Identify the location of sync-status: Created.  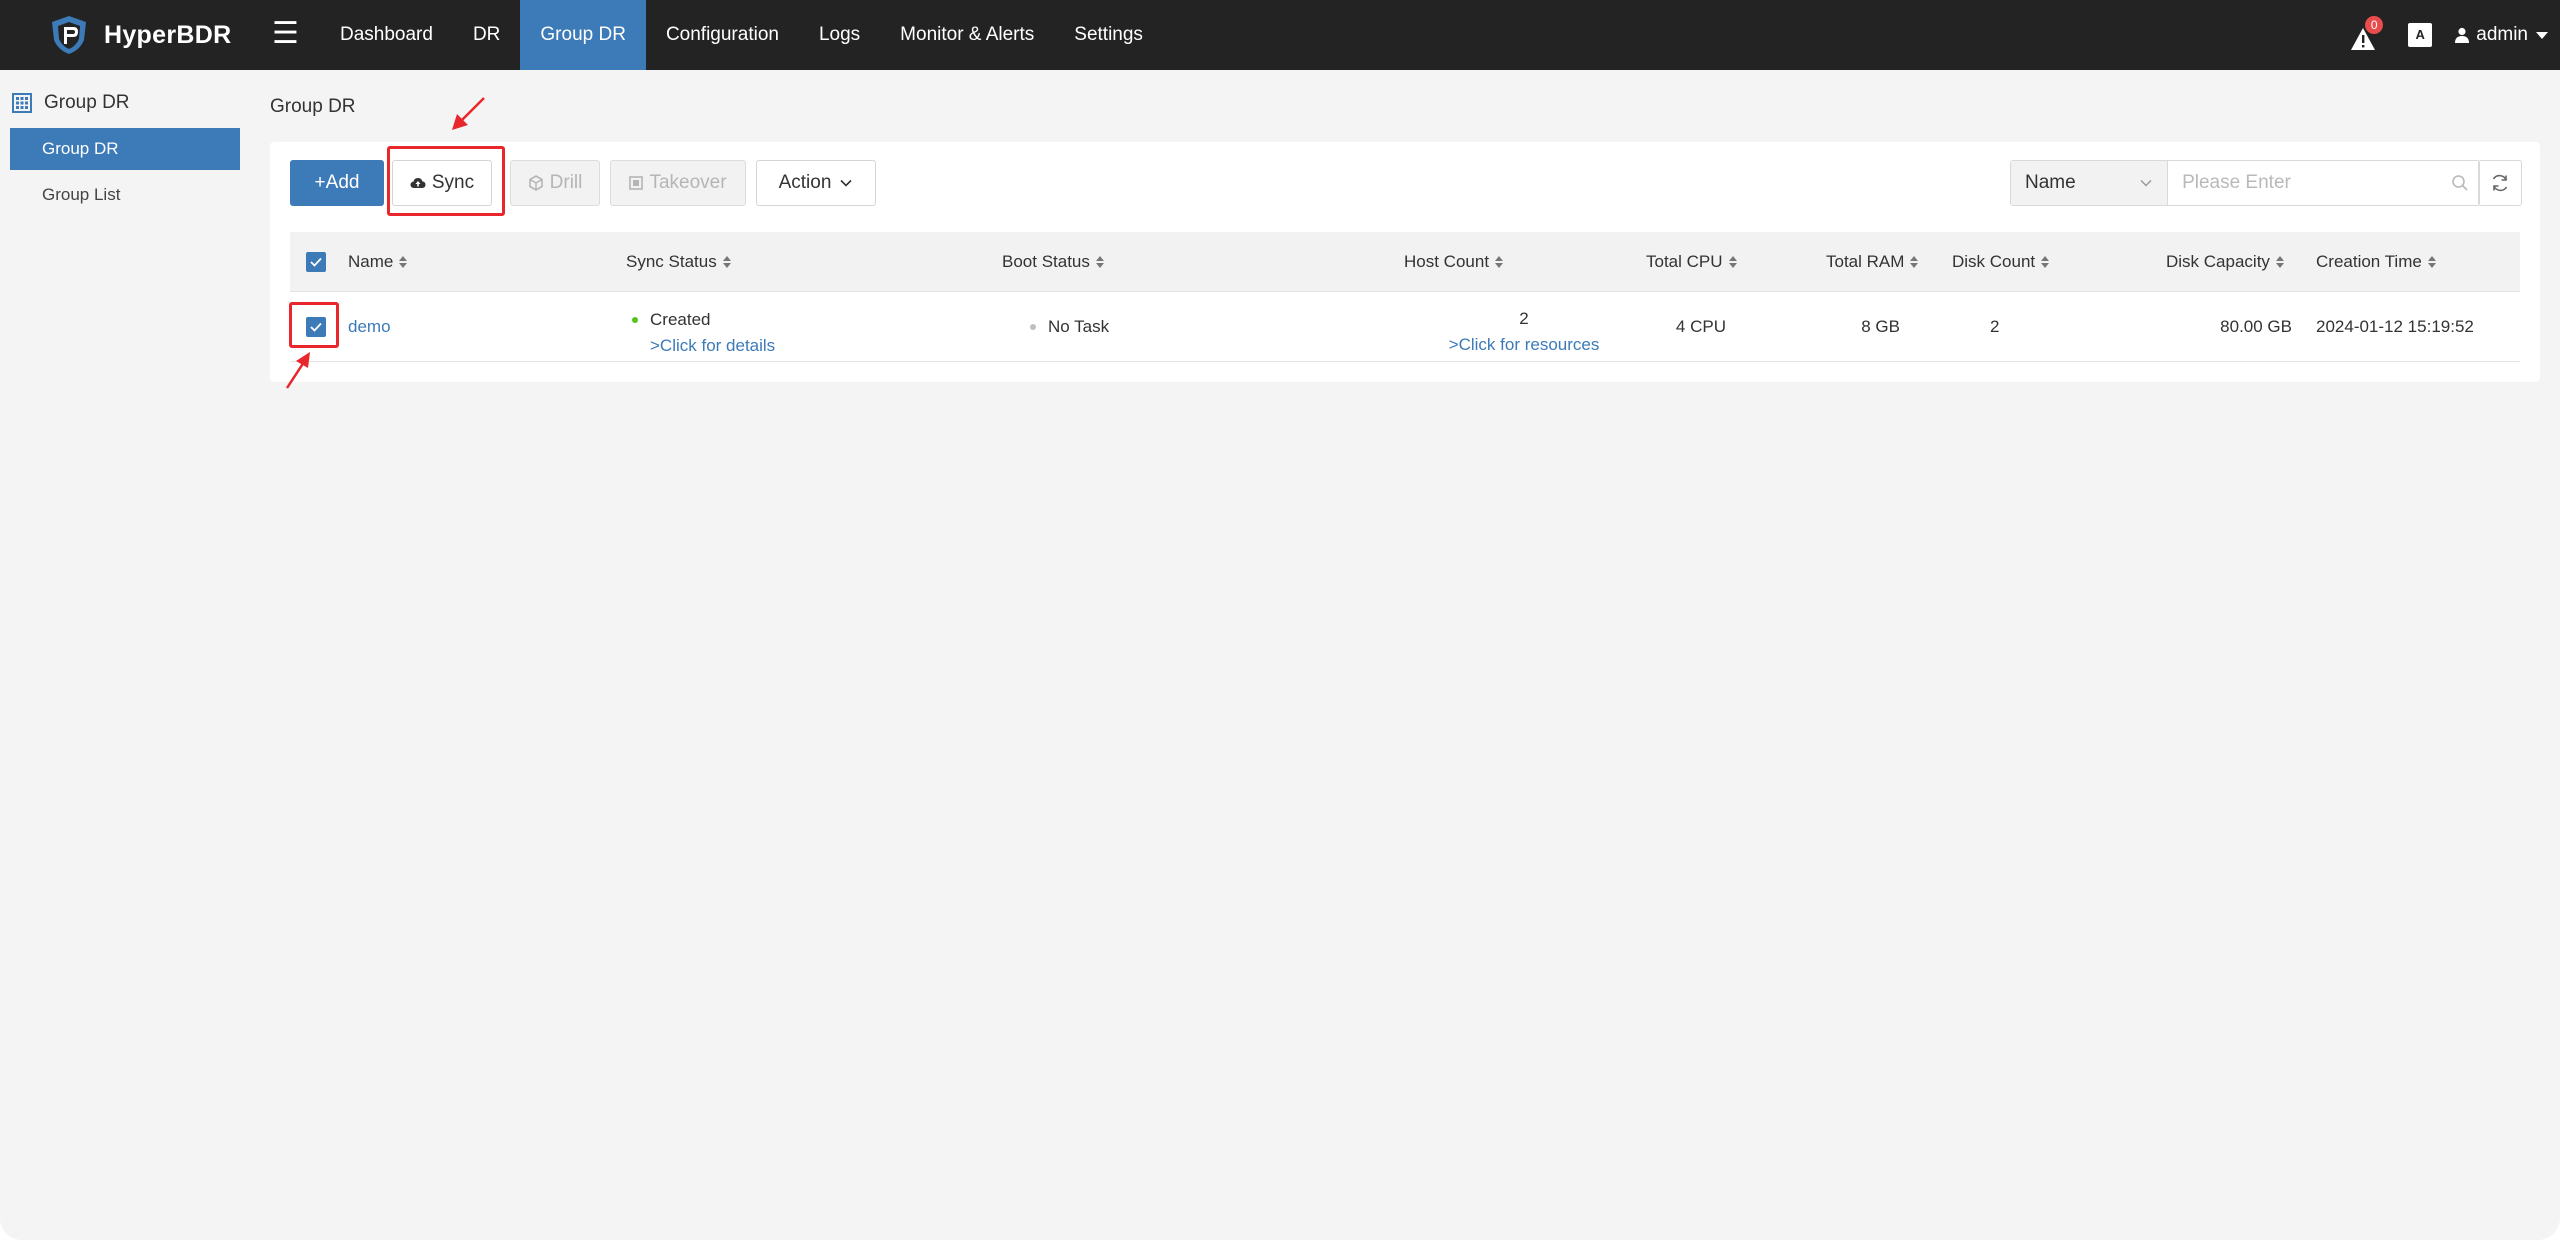
(671, 320).